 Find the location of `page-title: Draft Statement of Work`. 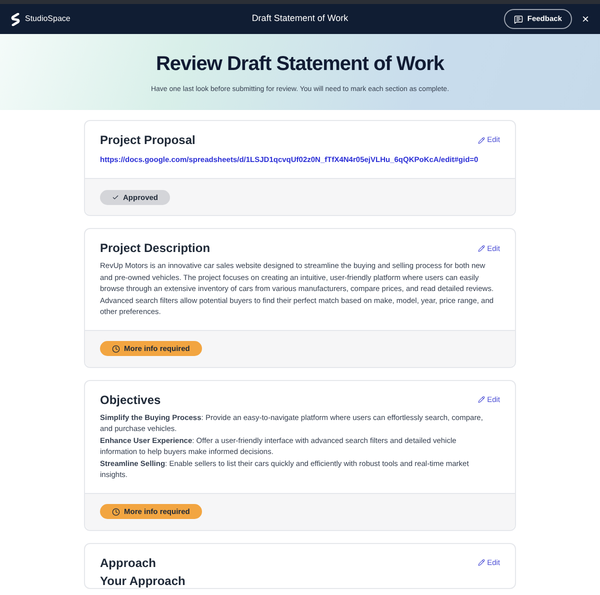

page-title: Draft Statement of Work is located at coordinates (300, 19).